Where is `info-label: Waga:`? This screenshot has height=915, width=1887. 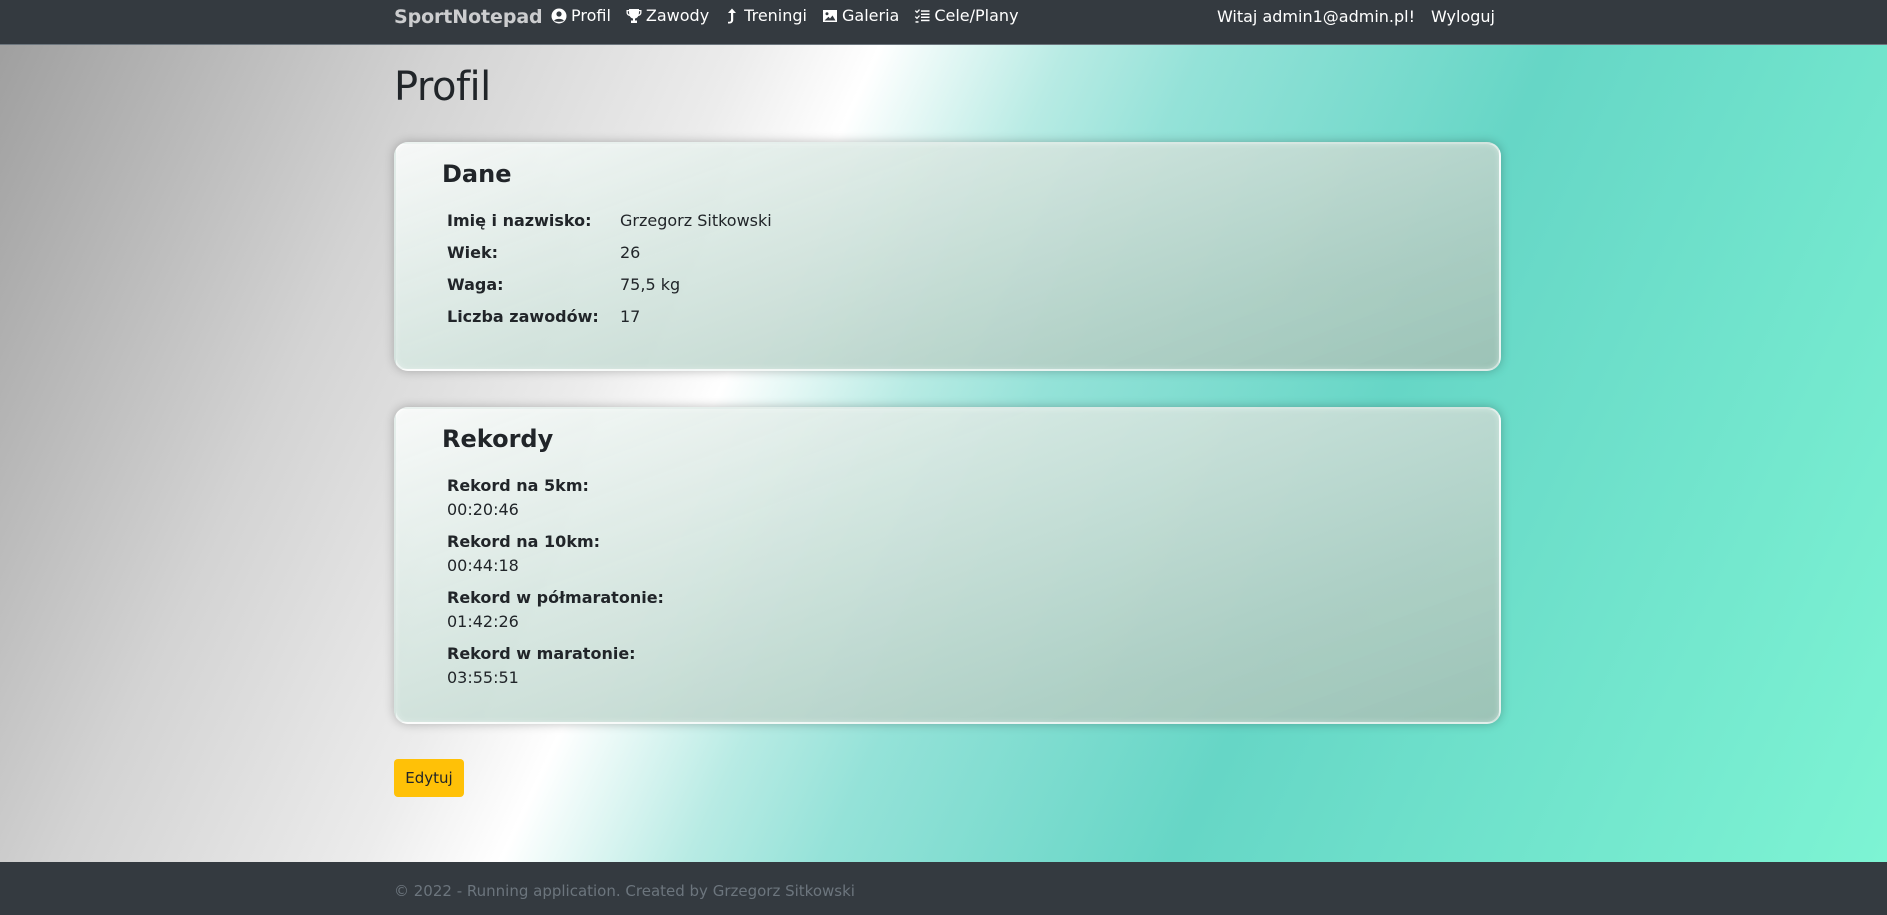
info-label: Waga: is located at coordinates (475, 284).